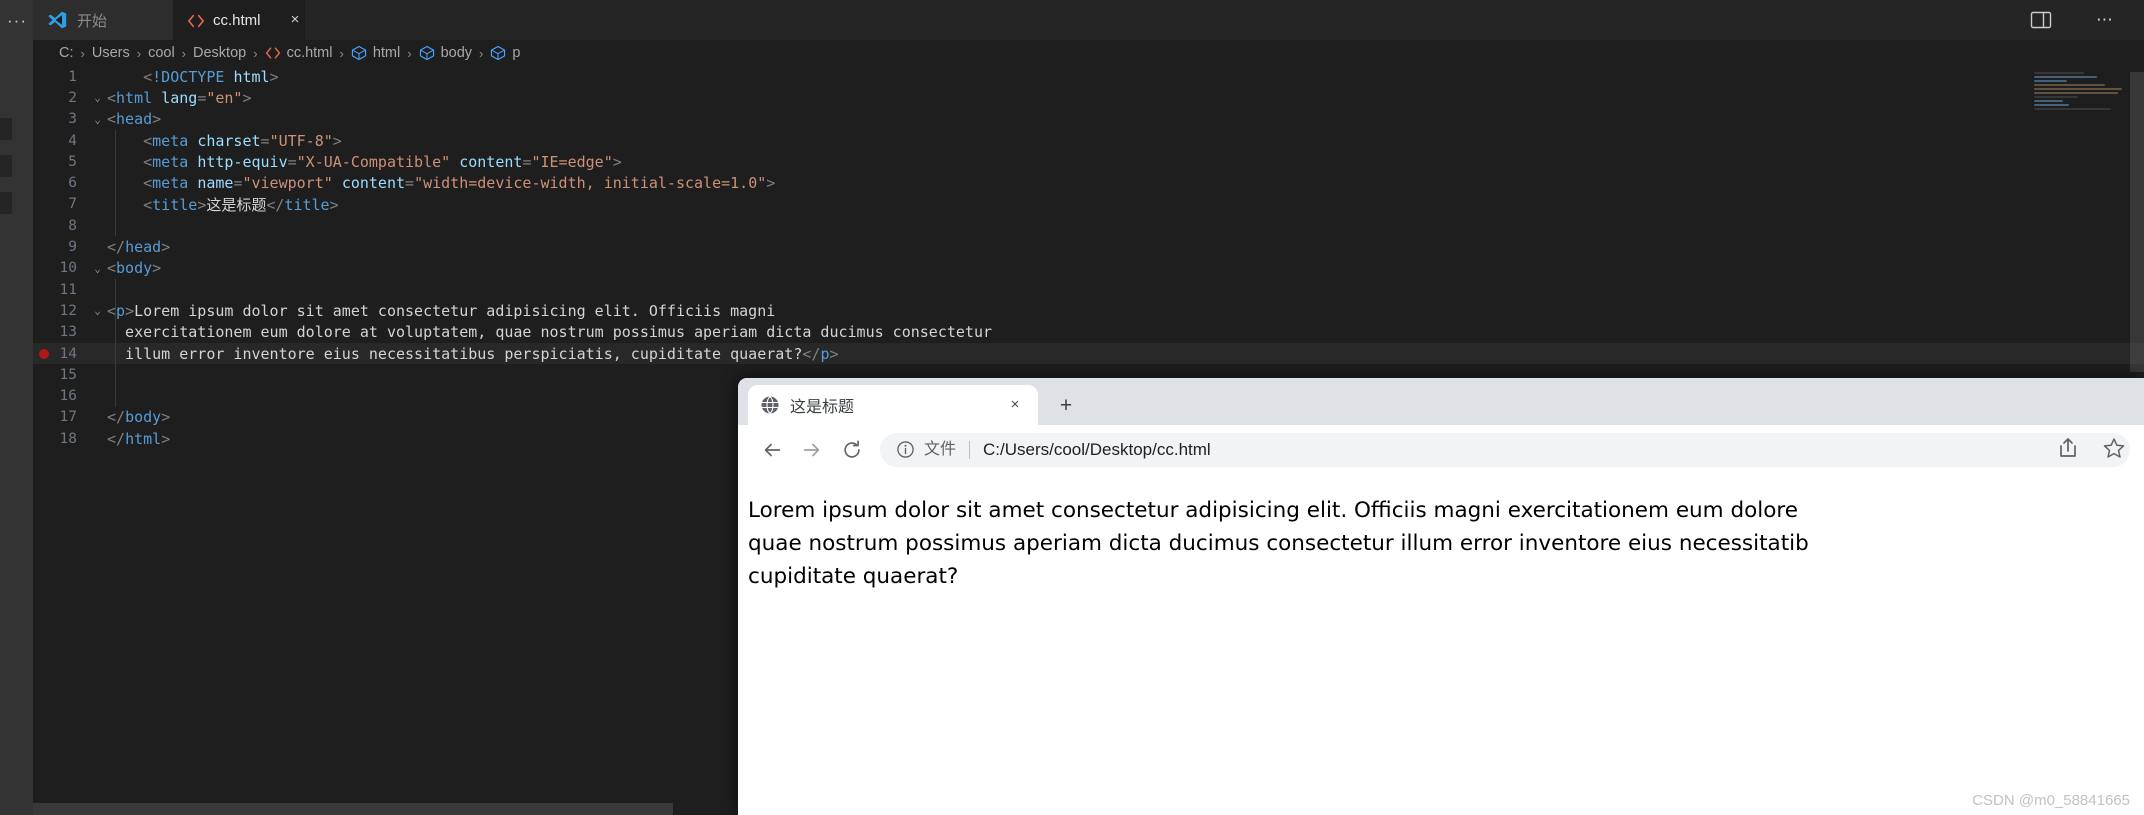 Image resolution: width=2144 pixels, height=815 pixels. What do you see at coordinates (17, 21) in the screenshot?
I see `ellipsis-icon: ···` at bounding box center [17, 21].